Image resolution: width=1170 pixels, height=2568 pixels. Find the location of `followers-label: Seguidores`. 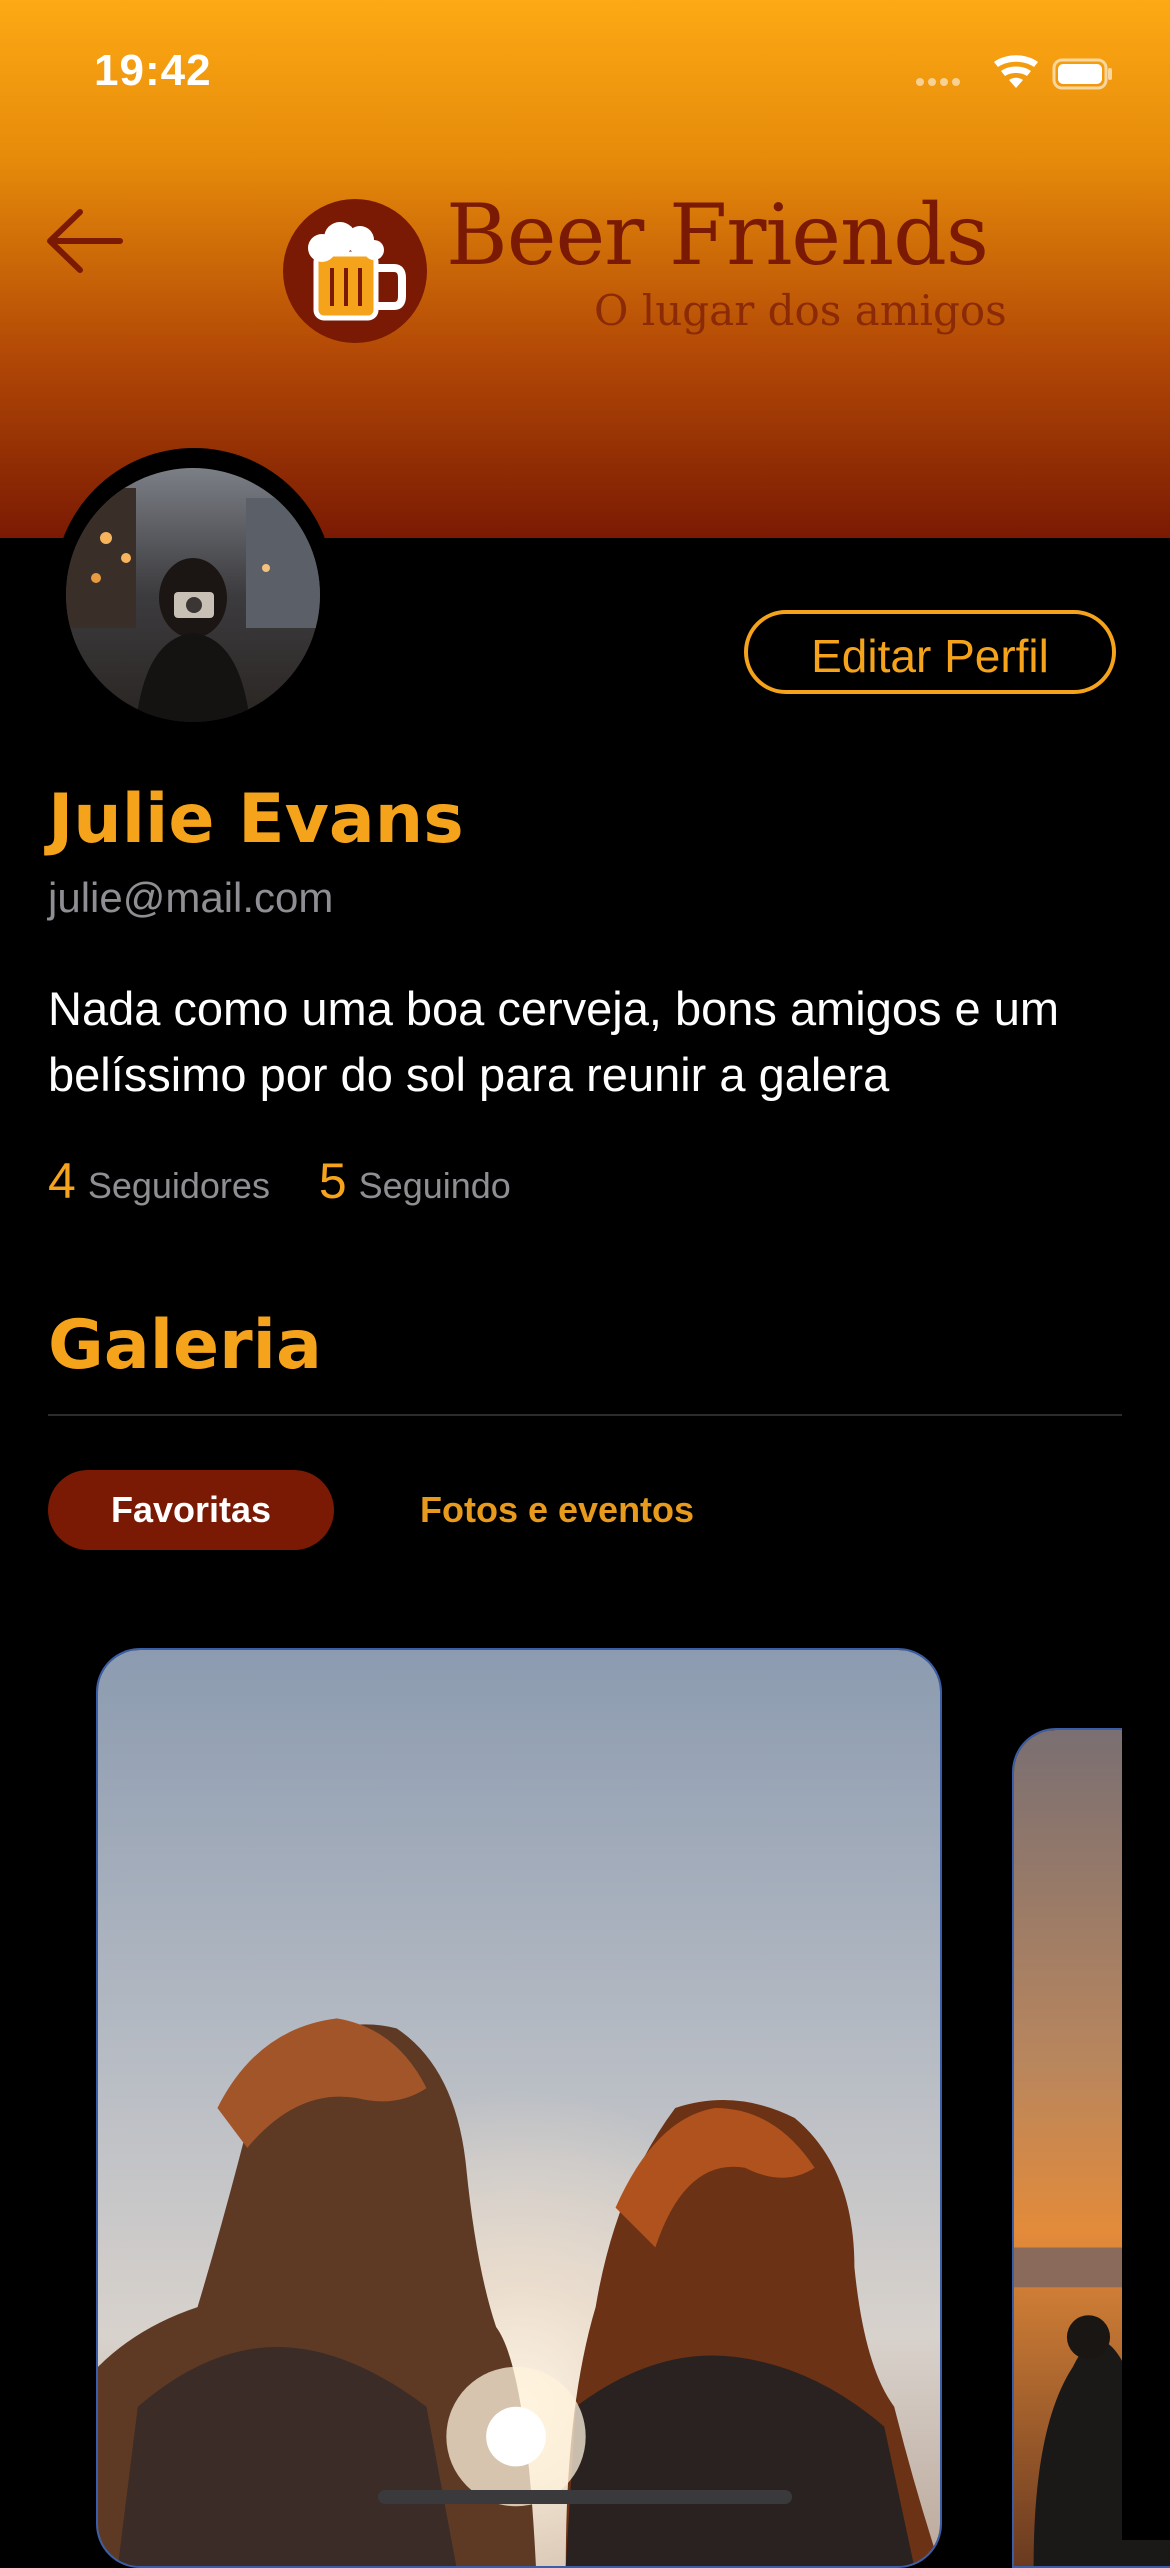

followers-label: Seguidores is located at coordinates (178, 1185).